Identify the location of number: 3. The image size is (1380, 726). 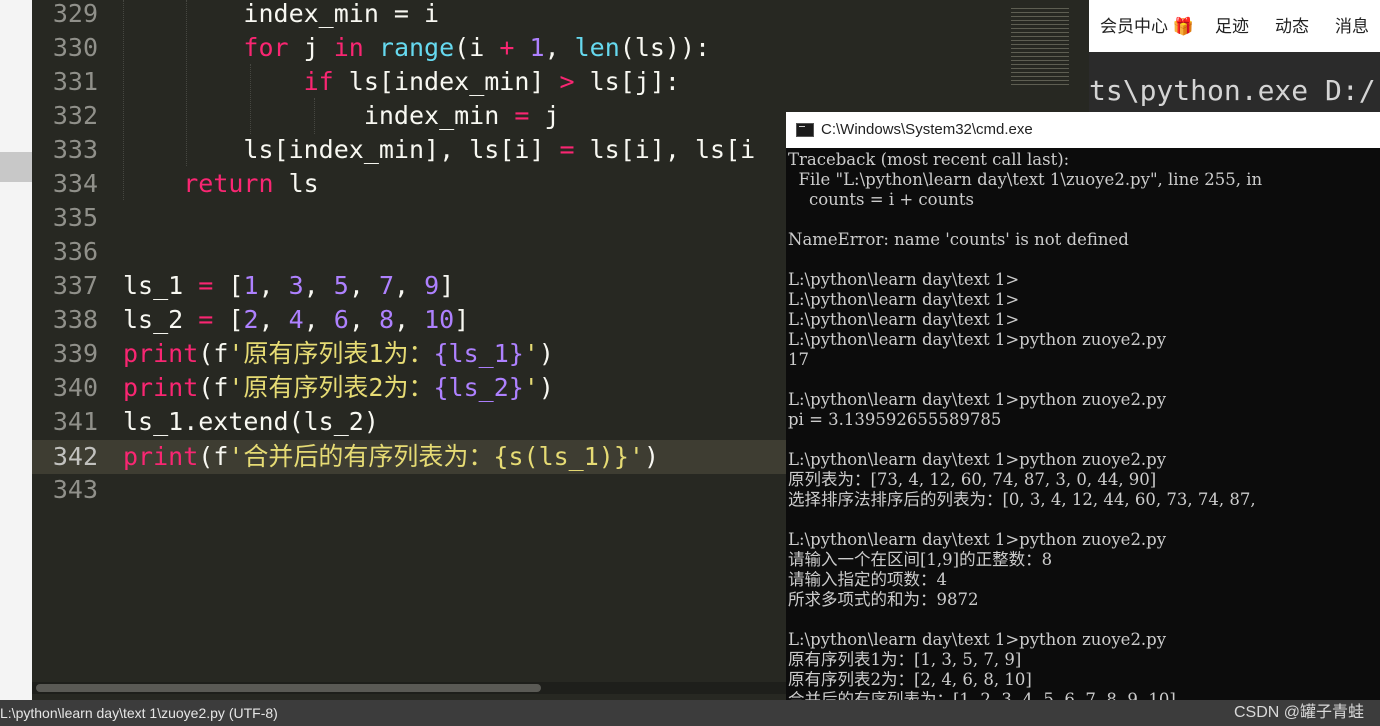
(296, 285).